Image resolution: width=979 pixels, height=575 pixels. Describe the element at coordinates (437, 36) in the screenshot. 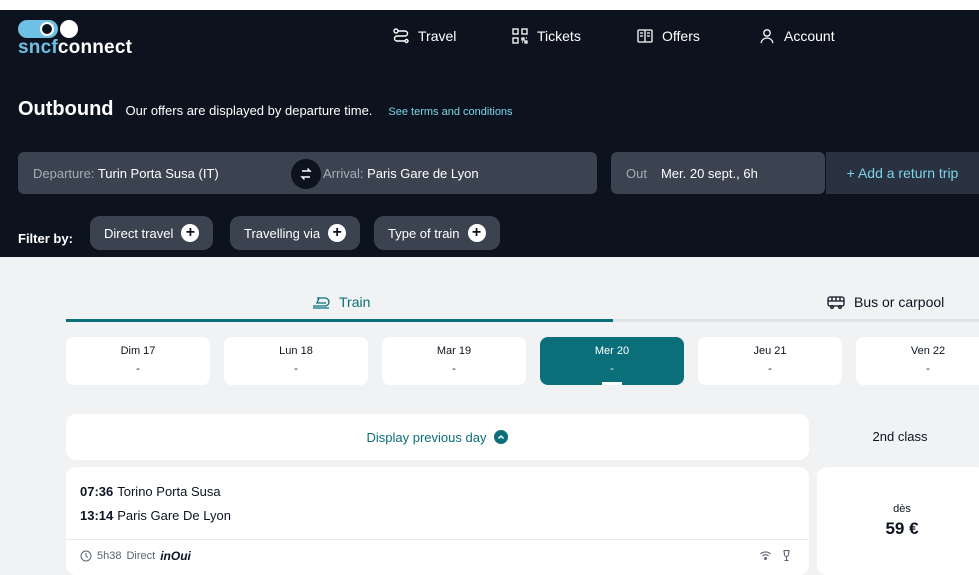

I see `nav-travel-label: Travel` at that location.